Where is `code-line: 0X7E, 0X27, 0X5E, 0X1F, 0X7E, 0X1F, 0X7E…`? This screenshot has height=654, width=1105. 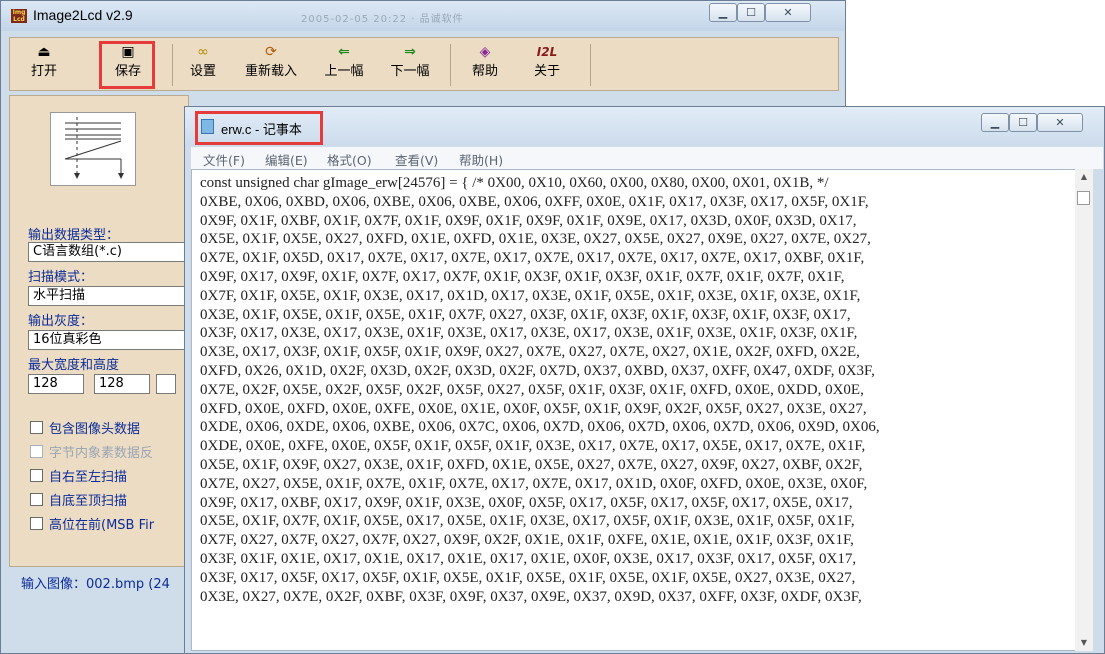
code-line: 0X7E, 0X27, 0X5E, 0X1F, 0X7E, 0X1F, 0X7E… is located at coordinates (534, 483).